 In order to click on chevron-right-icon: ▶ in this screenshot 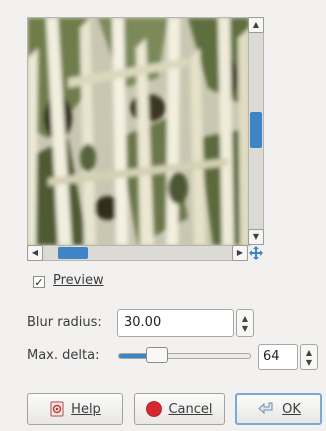, I will do `click(240, 252)`.